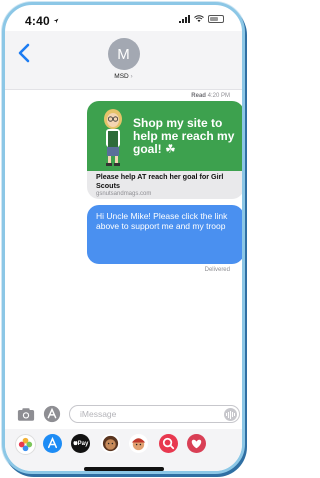 The image size is (320, 478). What do you see at coordinates (131, 76) in the screenshot?
I see `chevron-right-icon: ›` at bounding box center [131, 76].